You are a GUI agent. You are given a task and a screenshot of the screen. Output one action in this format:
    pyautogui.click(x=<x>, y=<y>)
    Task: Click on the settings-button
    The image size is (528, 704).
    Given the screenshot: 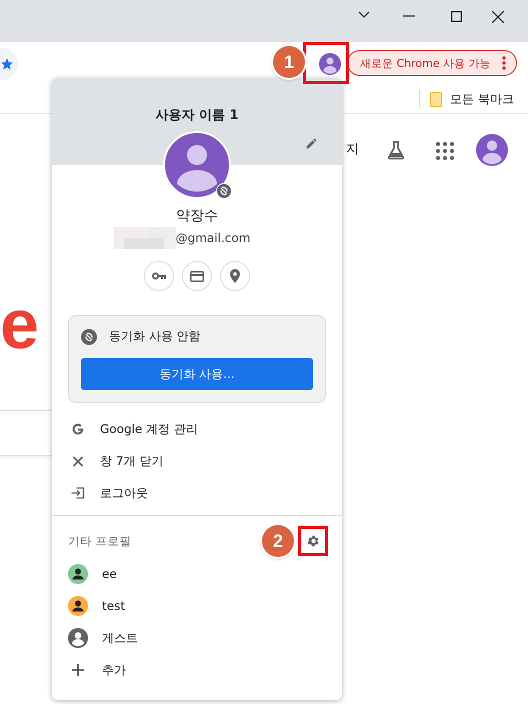 What is the action you would take?
    pyautogui.click(x=313, y=541)
    